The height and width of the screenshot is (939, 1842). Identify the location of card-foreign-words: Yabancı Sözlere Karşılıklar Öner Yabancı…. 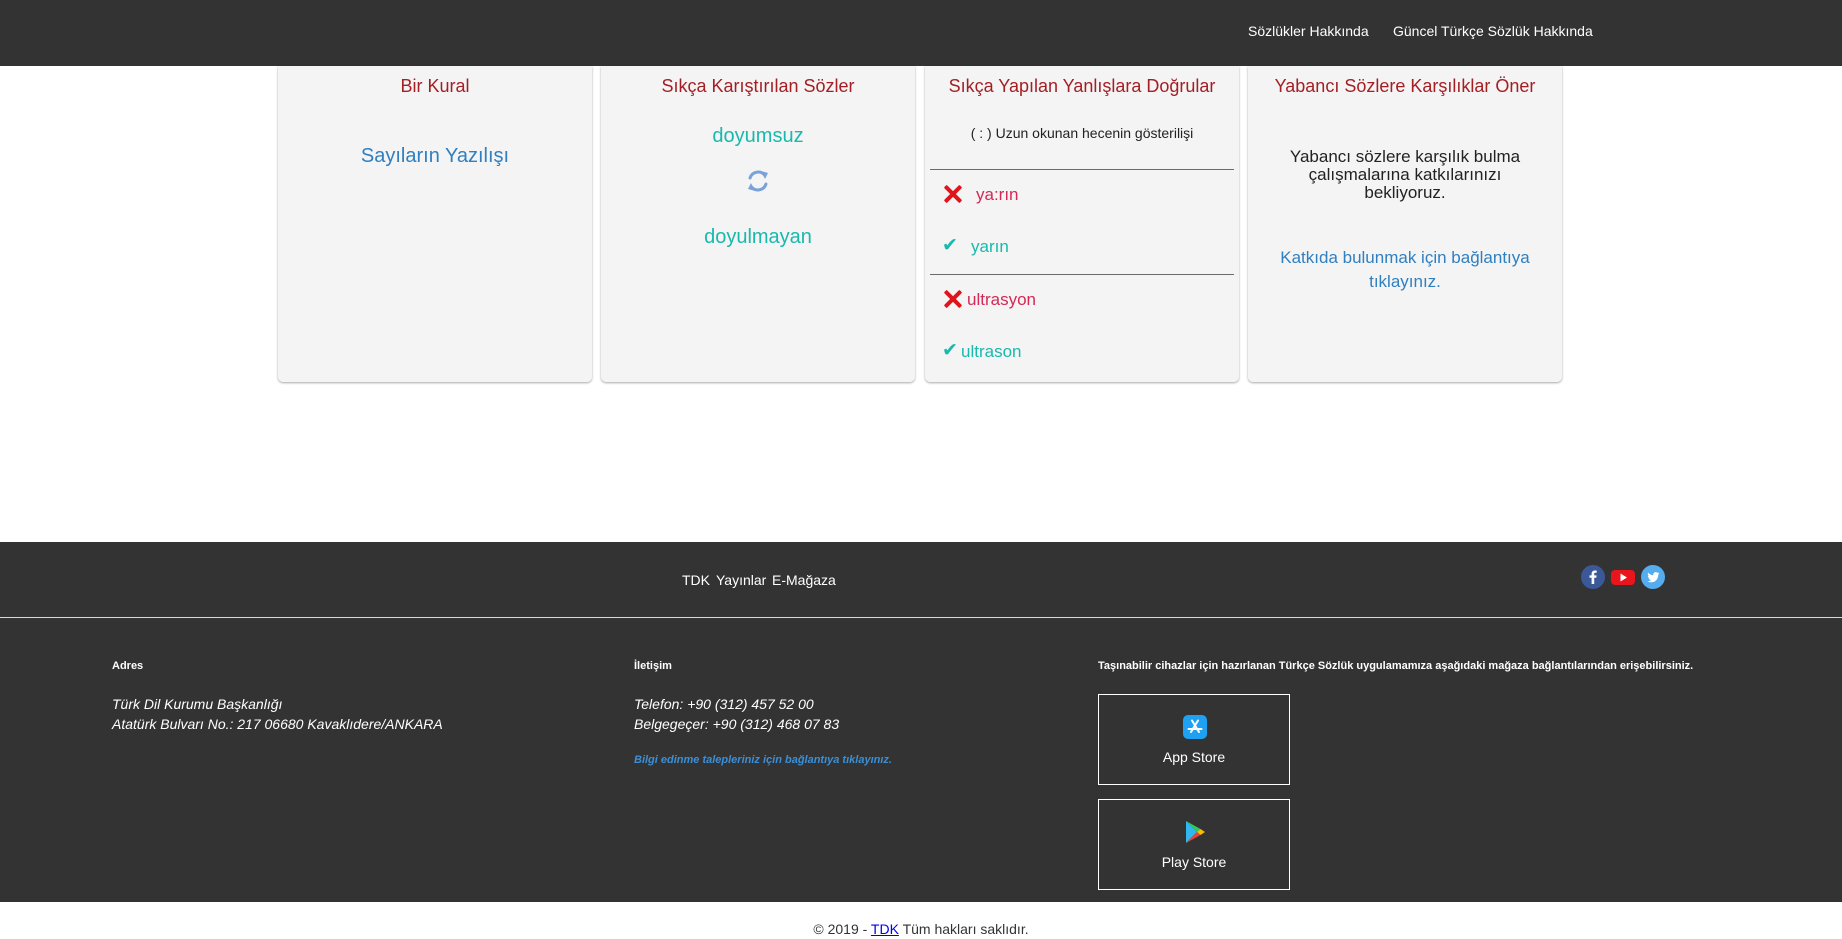
(1405, 224).